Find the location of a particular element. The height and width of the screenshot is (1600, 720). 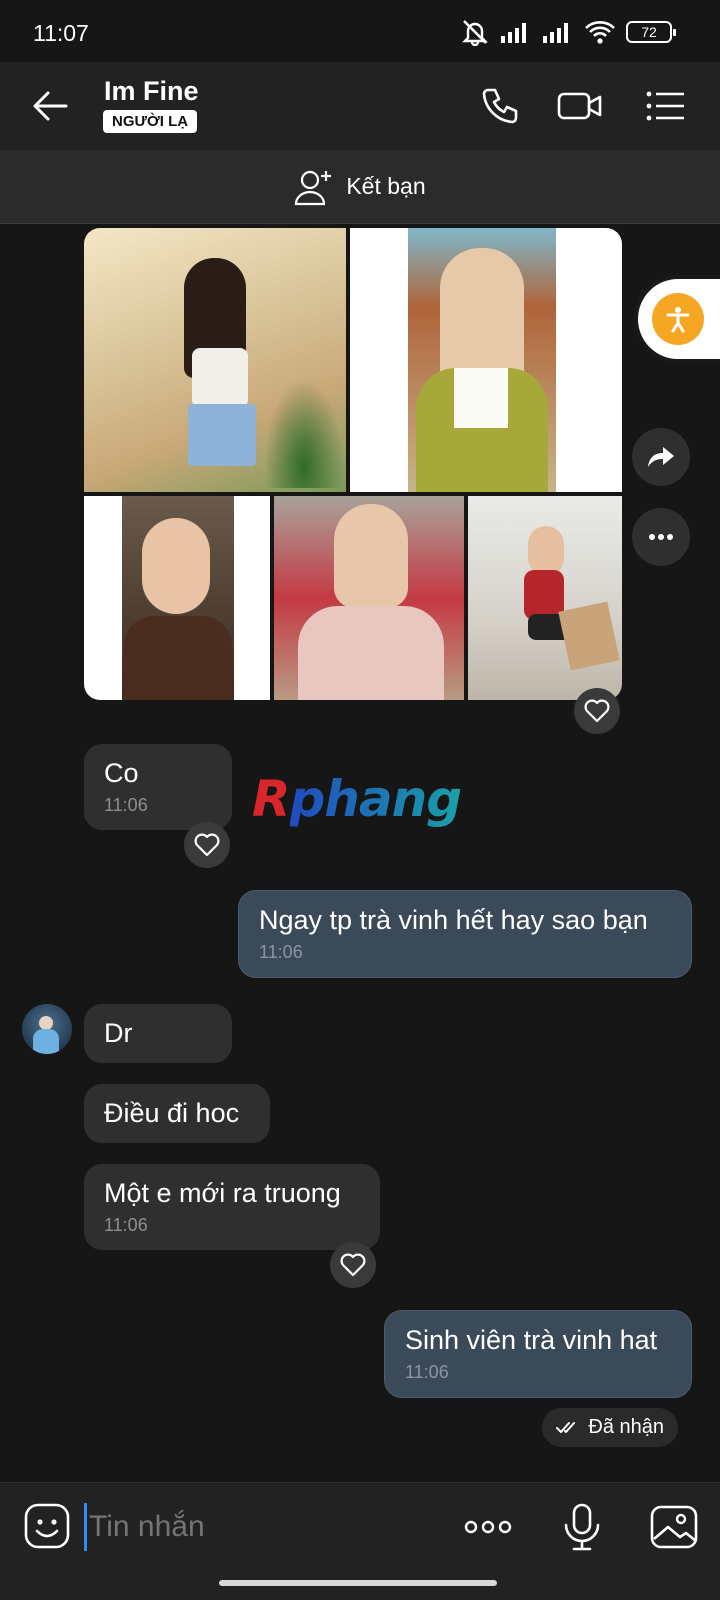

accessibility-icon is located at coordinates (678, 319).